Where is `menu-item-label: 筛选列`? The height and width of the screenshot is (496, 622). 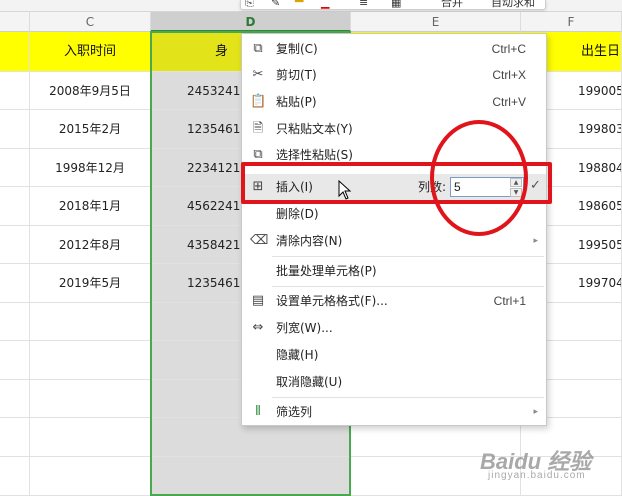
menu-item-label: 筛选列 is located at coordinates (294, 412).